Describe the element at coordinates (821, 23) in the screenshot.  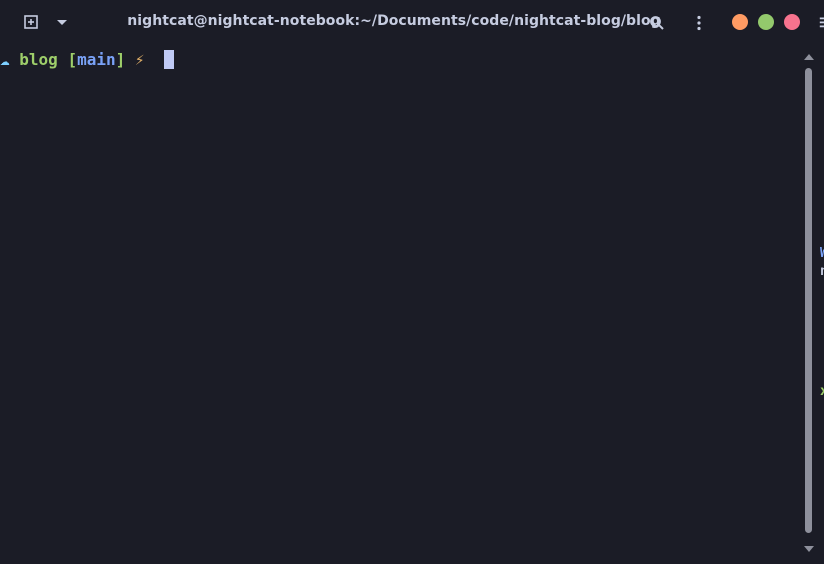
I see `edge-glyph-top: ☰` at that location.